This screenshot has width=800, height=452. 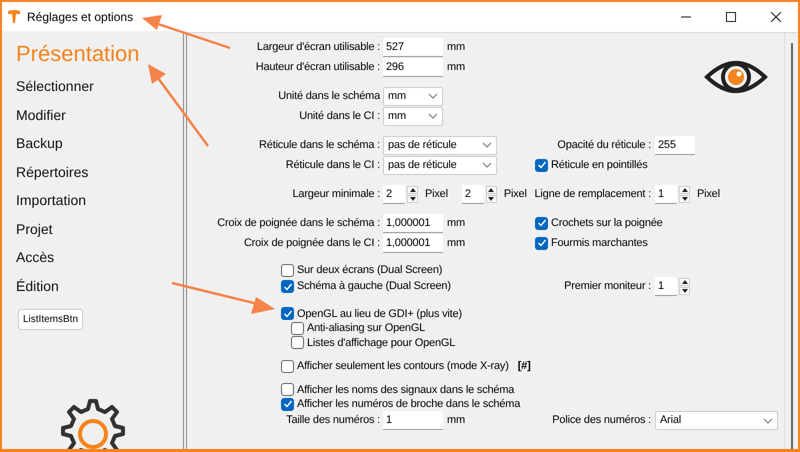 I want to click on checkbox-label: Réticule en pointillés, so click(x=599, y=165).